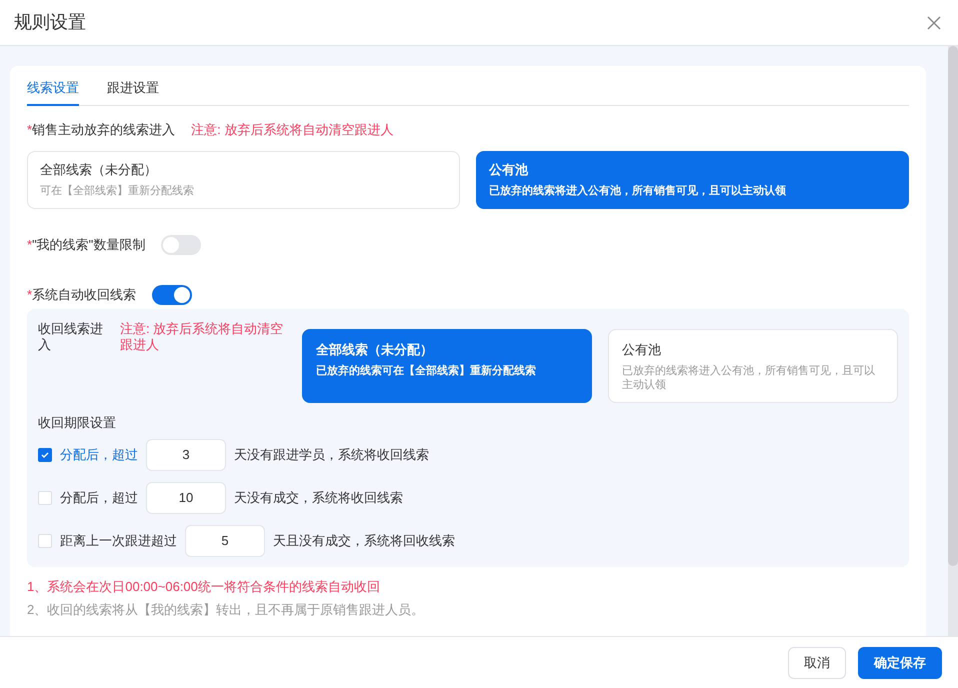 This screenshot has height=688, width=958. Describe the element at coordinates (204, 587) in the screenshot. I see `note-text: 1、系统会在次日00:00~06:00统一将符合条件的线索自动收回` at that location.